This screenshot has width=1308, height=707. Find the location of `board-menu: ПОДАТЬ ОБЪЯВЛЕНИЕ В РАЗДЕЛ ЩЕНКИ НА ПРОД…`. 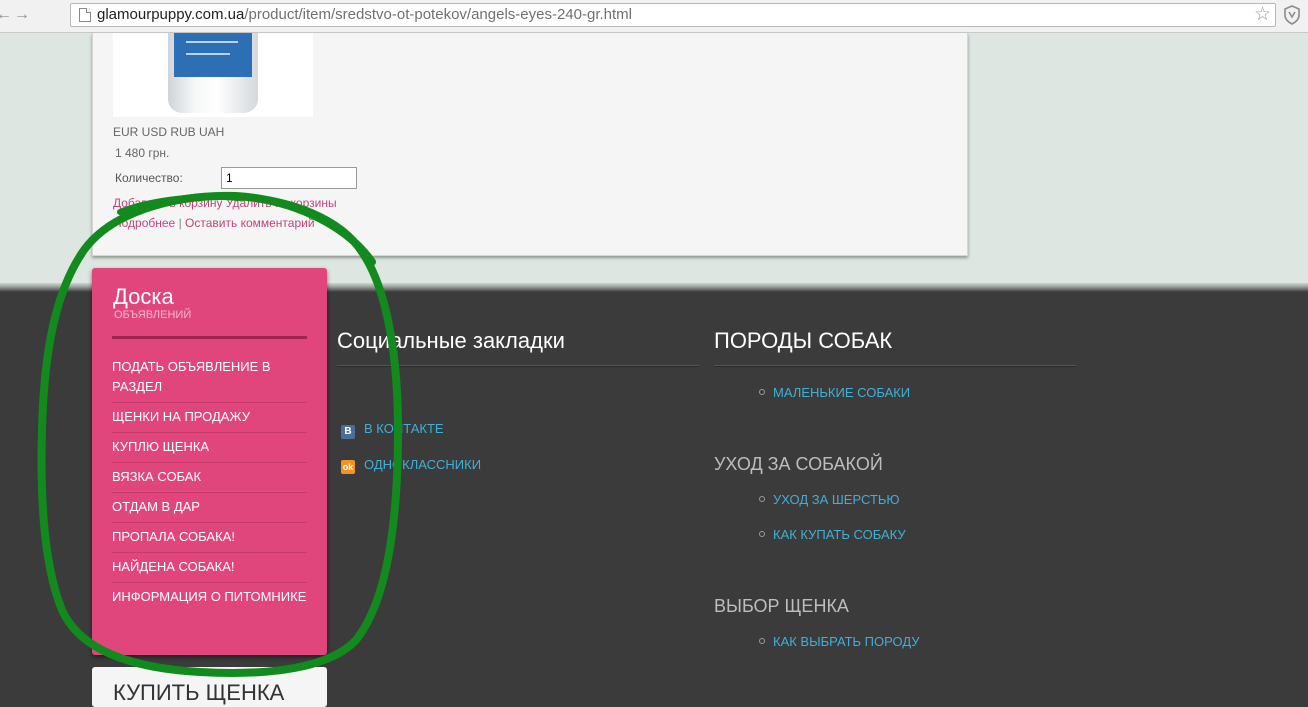

board-menu: ПОДАТЬ ОБЪЯВЛЕНИЕ В РАЗДЕЛ ЩЕНКИ НА ПРОД… is located at coordinates (209, 482).